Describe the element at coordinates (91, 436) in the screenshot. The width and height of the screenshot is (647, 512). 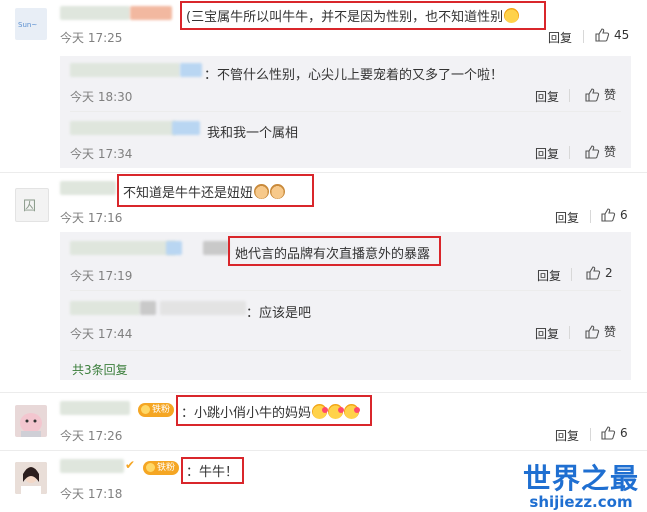
I see `comment-time: 今天 17:26` at that location.